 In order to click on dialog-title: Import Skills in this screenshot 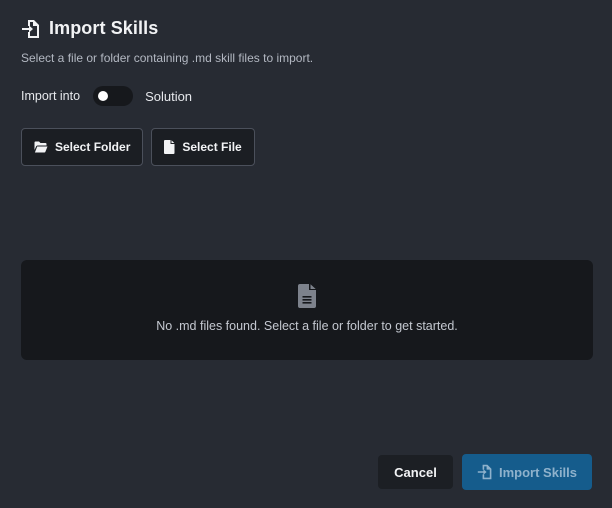, I will do `click(104, 28)`.